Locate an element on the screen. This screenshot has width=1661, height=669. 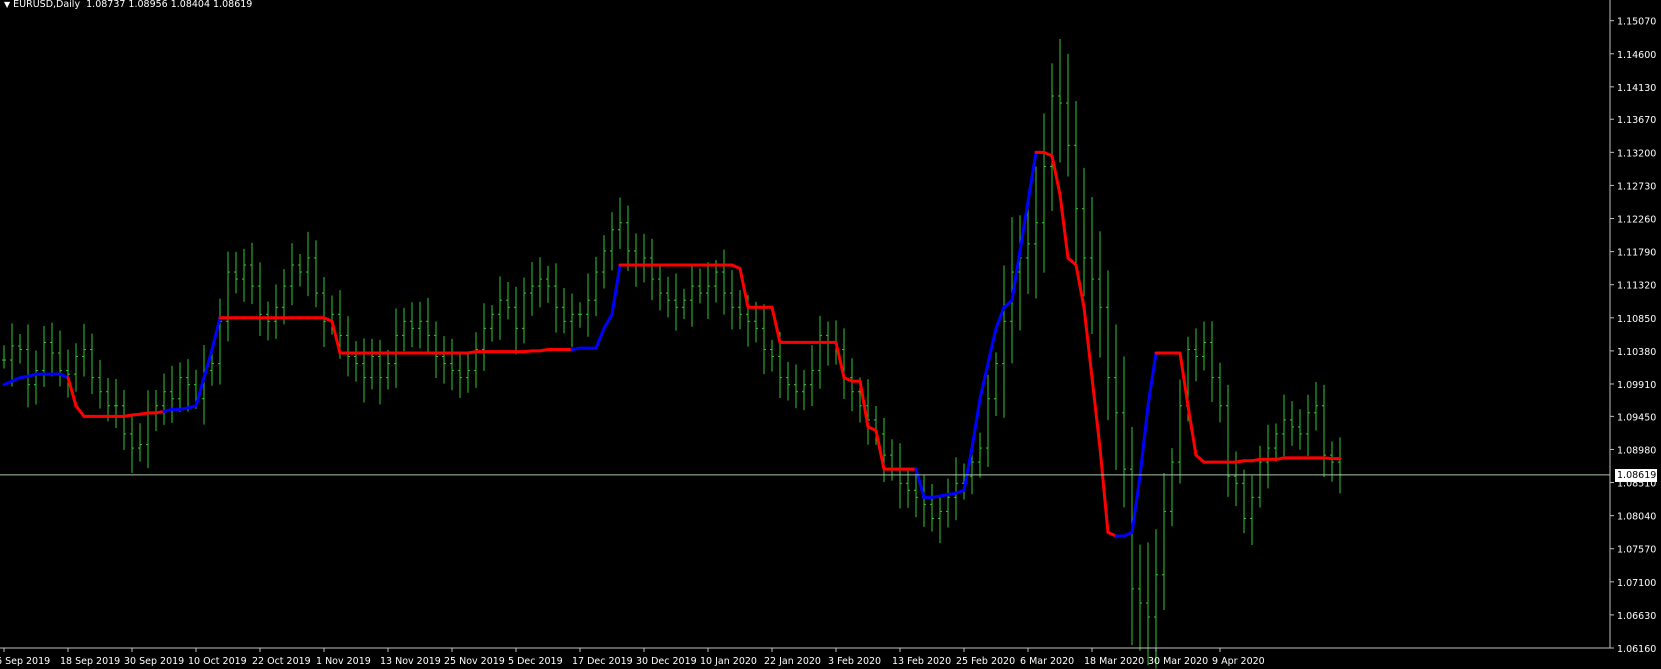
y-tick-label: 1.06630 is located at coordinates (1636, 616).